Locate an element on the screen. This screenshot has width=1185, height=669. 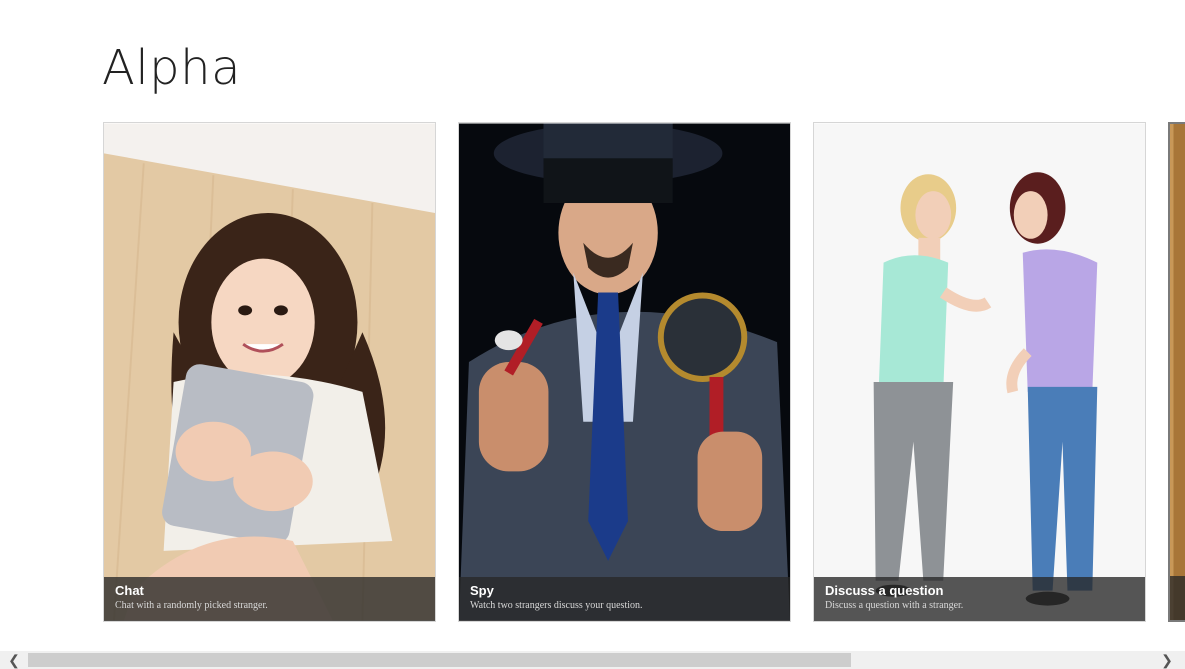
chevron-right-icon: ❯ is located at coordinates (1167, 660).